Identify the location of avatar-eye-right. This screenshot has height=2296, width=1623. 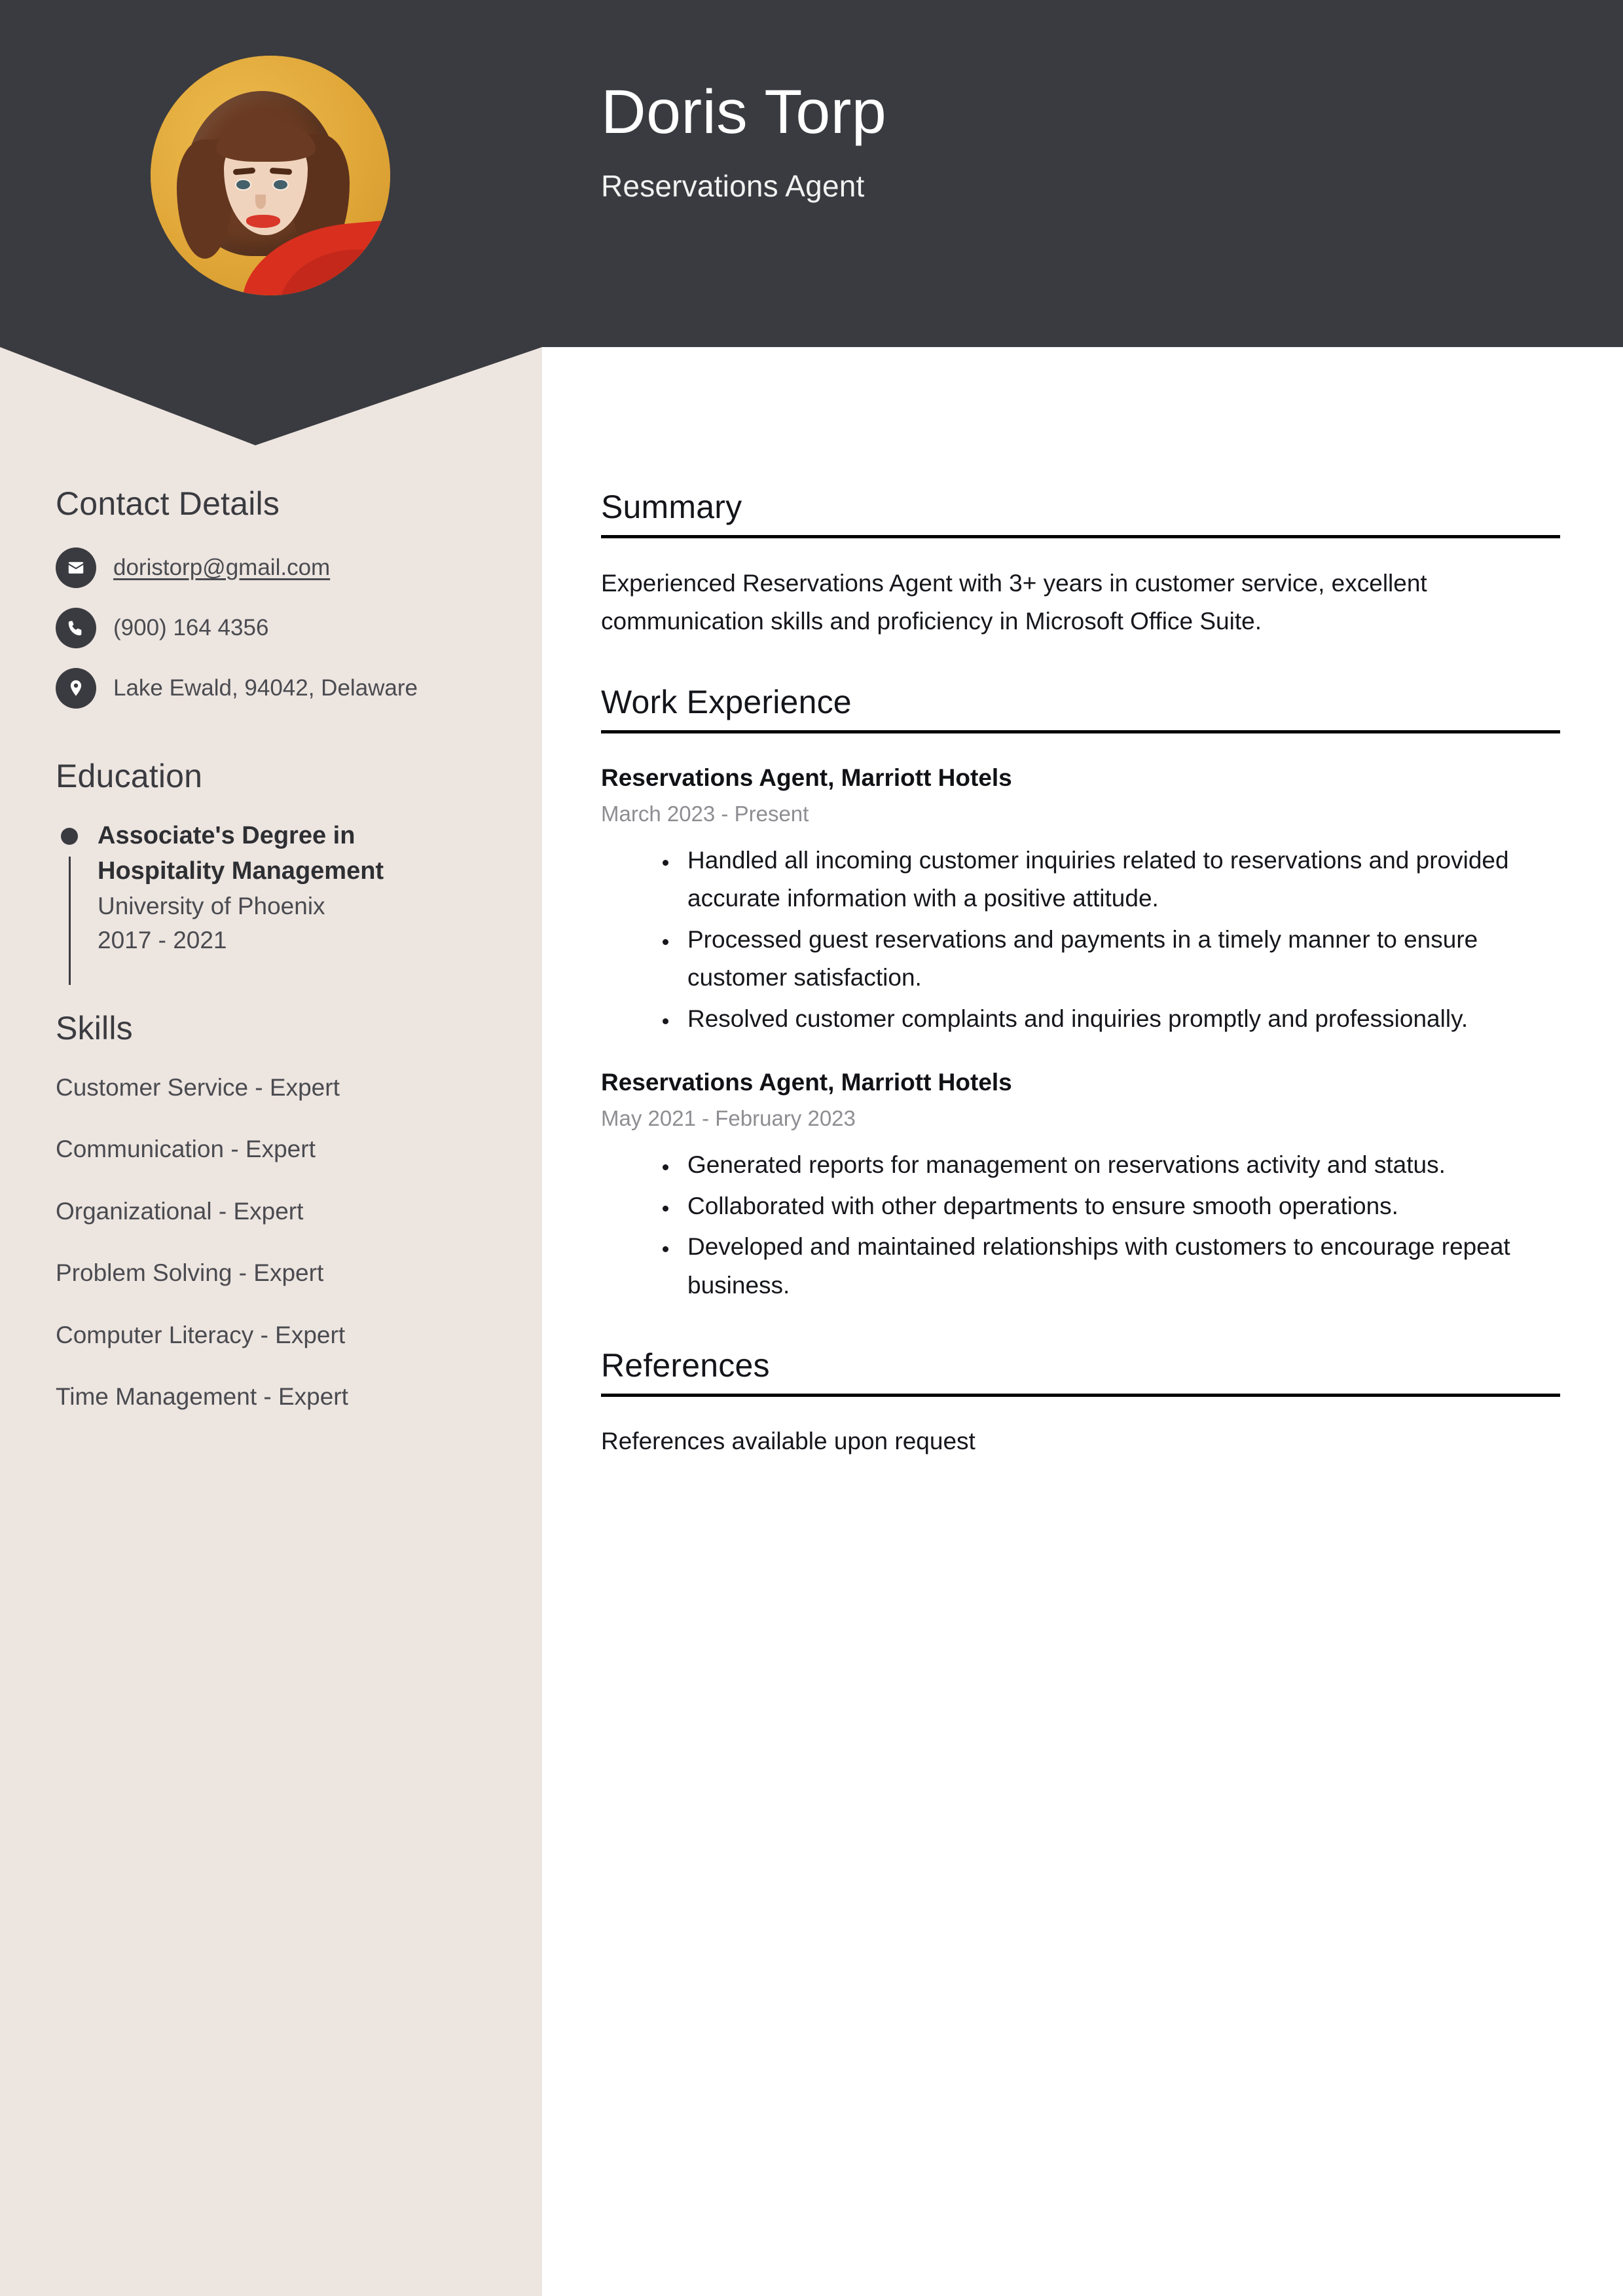
(280, 185).